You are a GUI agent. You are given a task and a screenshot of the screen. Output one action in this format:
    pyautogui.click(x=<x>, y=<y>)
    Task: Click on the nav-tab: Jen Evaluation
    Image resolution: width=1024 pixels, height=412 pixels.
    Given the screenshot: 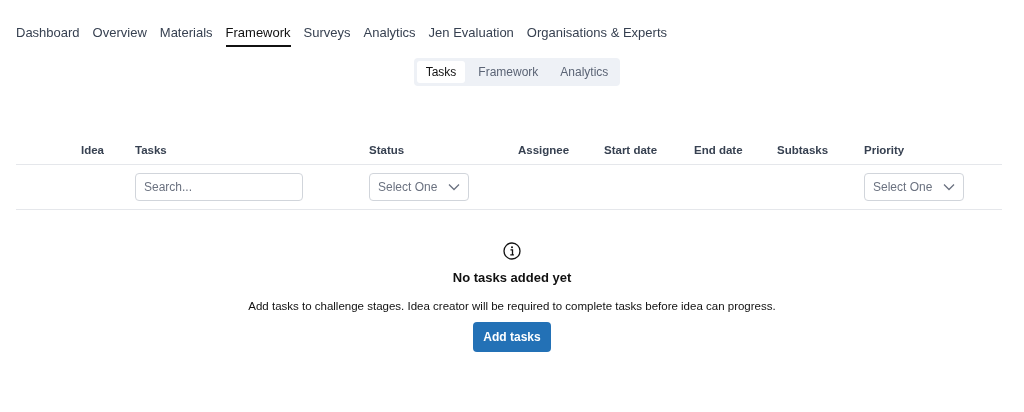 What is the action you would take?
    pyautogui.click(x=471, y=36)
    